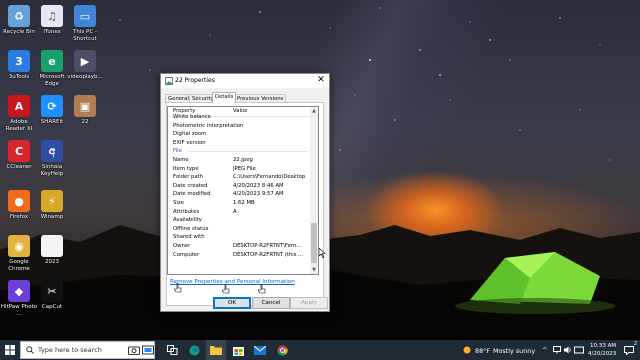 The image size is (640, 360). I want to click on chrome-icon, so click(282, 350).